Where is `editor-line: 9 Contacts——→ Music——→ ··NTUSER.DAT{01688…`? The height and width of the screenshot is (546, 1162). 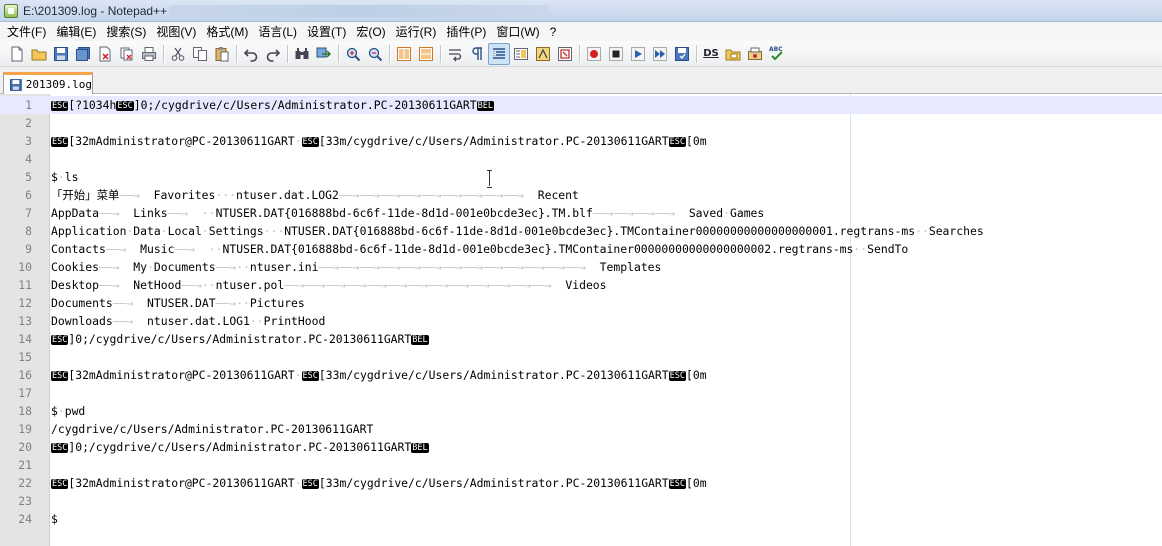 editor-line: 9 Contacts——→ Music——→ ··NTUSER.DAT{01688… is located at coordinates (581, 249).